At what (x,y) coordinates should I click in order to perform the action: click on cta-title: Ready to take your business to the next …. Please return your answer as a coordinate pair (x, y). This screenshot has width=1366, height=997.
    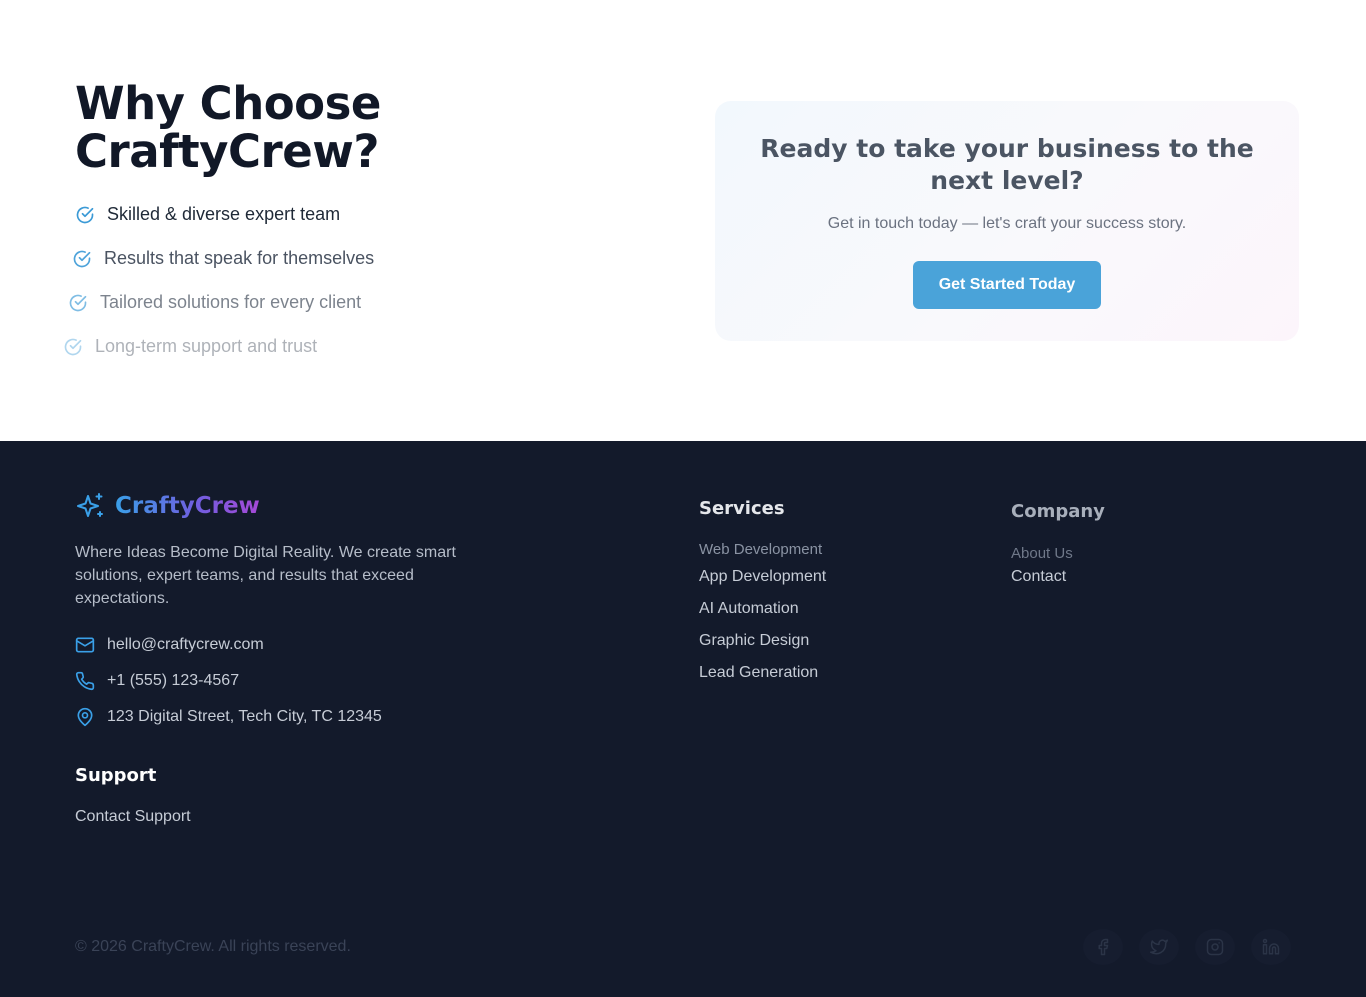
    Looking at the image, I should click on (1007, 164).